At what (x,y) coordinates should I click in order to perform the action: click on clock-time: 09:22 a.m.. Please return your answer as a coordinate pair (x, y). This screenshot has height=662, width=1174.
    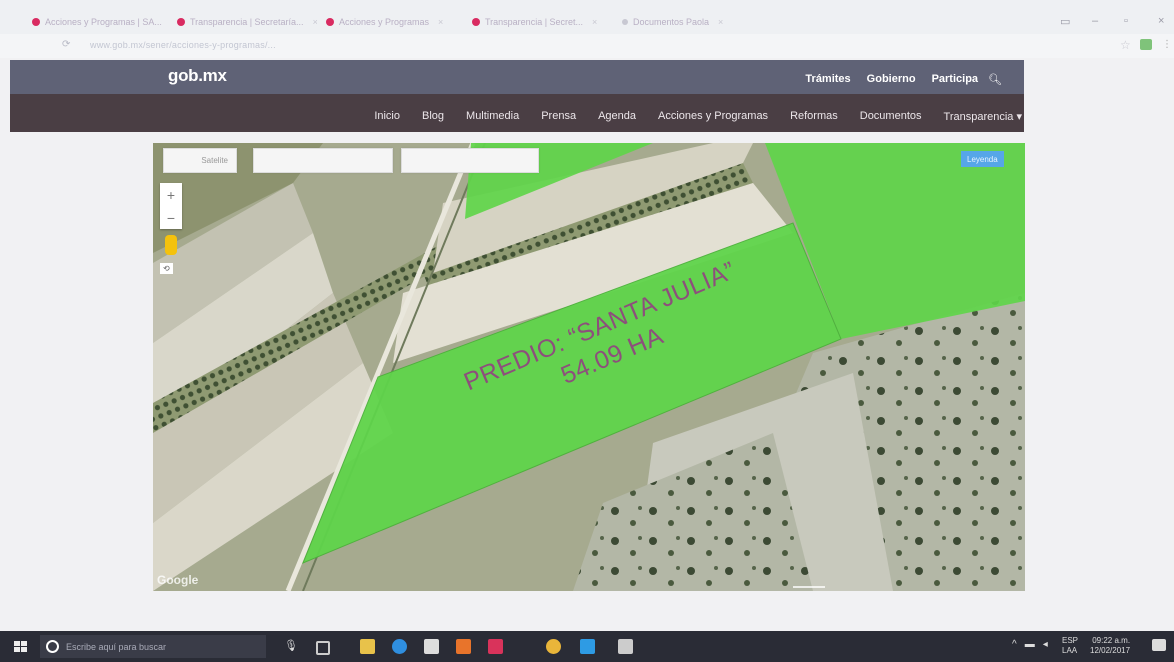
    Looking at the image, I should click on (1111, 640).